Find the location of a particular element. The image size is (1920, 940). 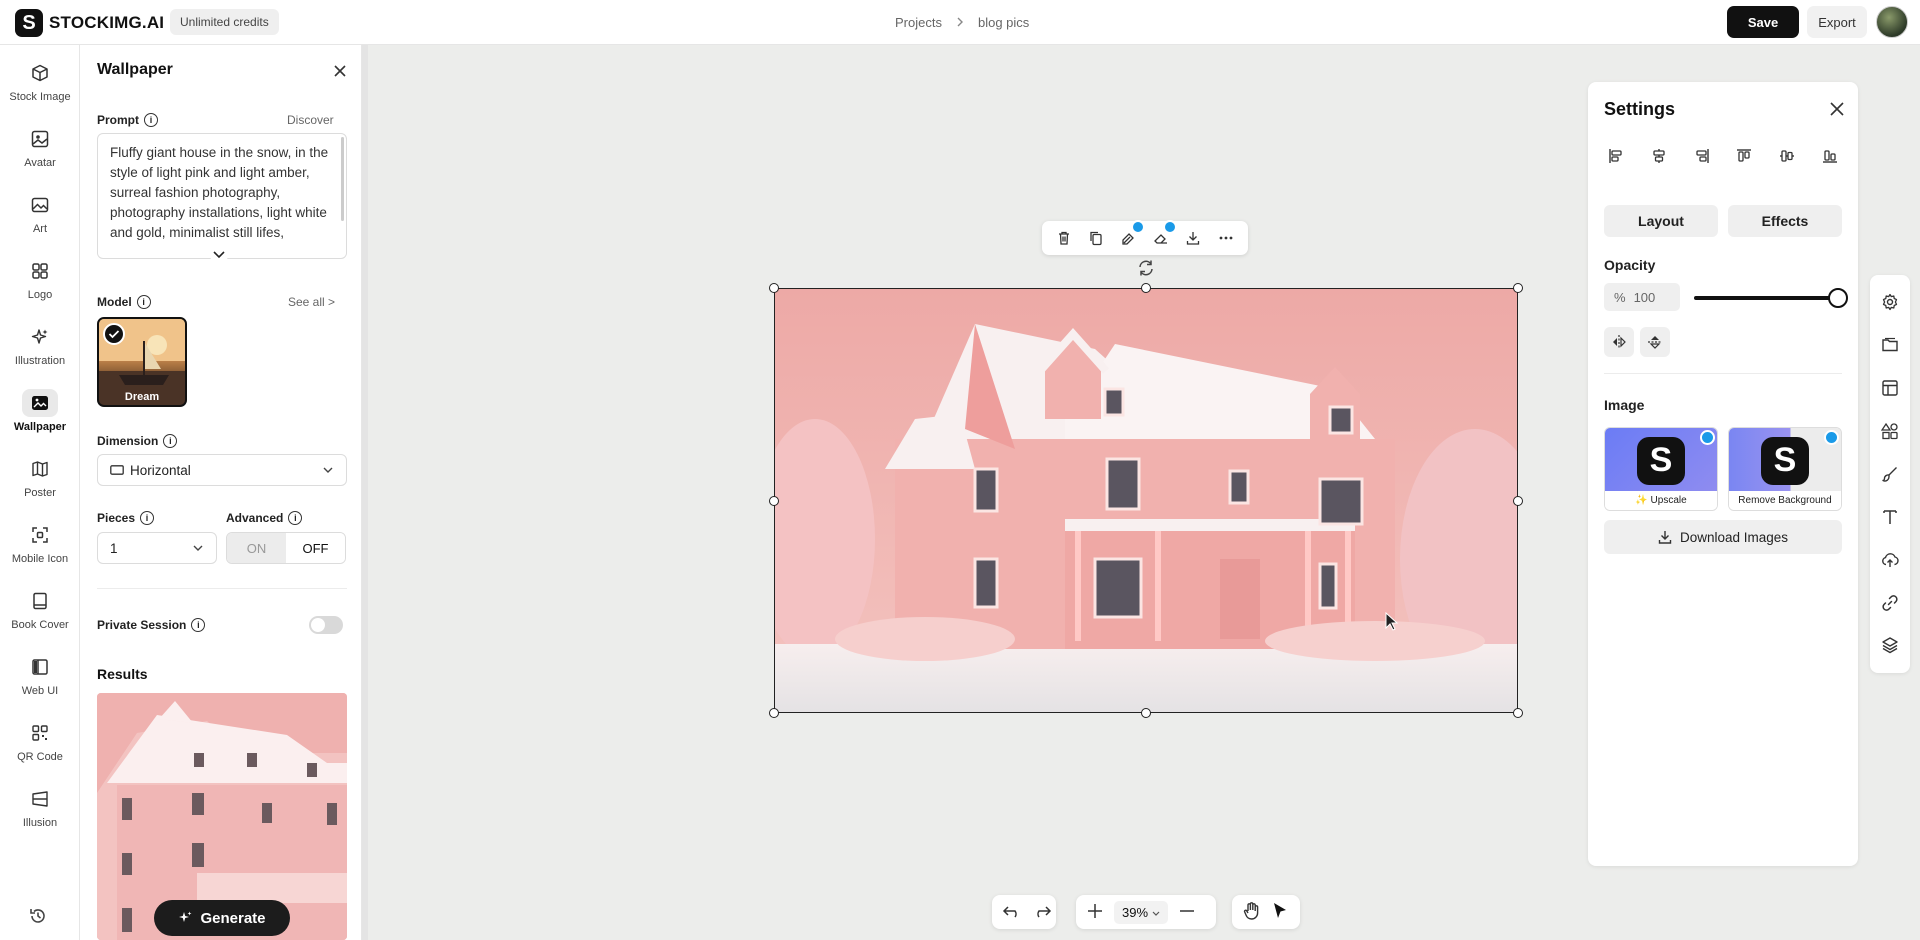

resize-handle-top-right is located at coordinates (1518, 288).